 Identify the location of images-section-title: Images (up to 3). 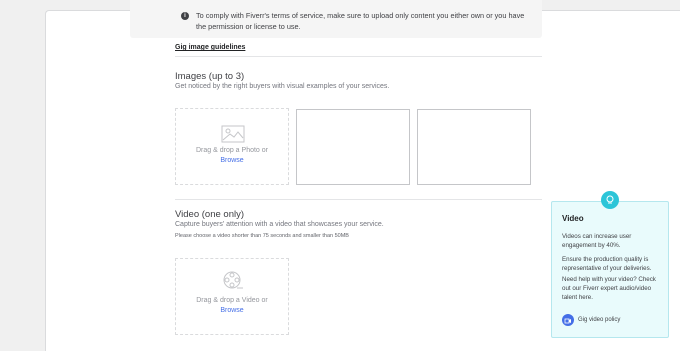
(210, 76).